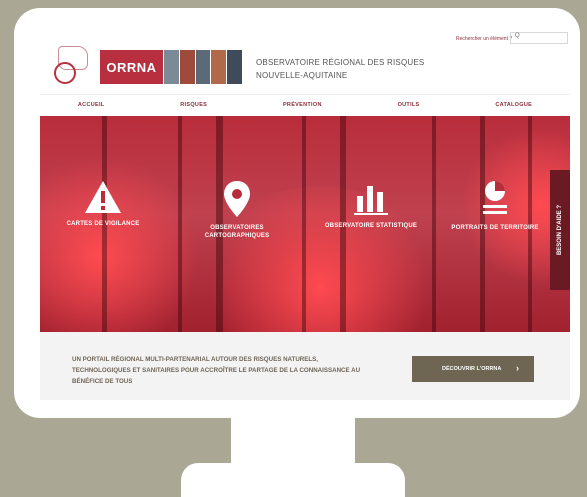 The image size is (587, 497). What do you see at coordinates (103, 197) in the screenshot?
I see `warning-icon` at bounding box center [103, 197].